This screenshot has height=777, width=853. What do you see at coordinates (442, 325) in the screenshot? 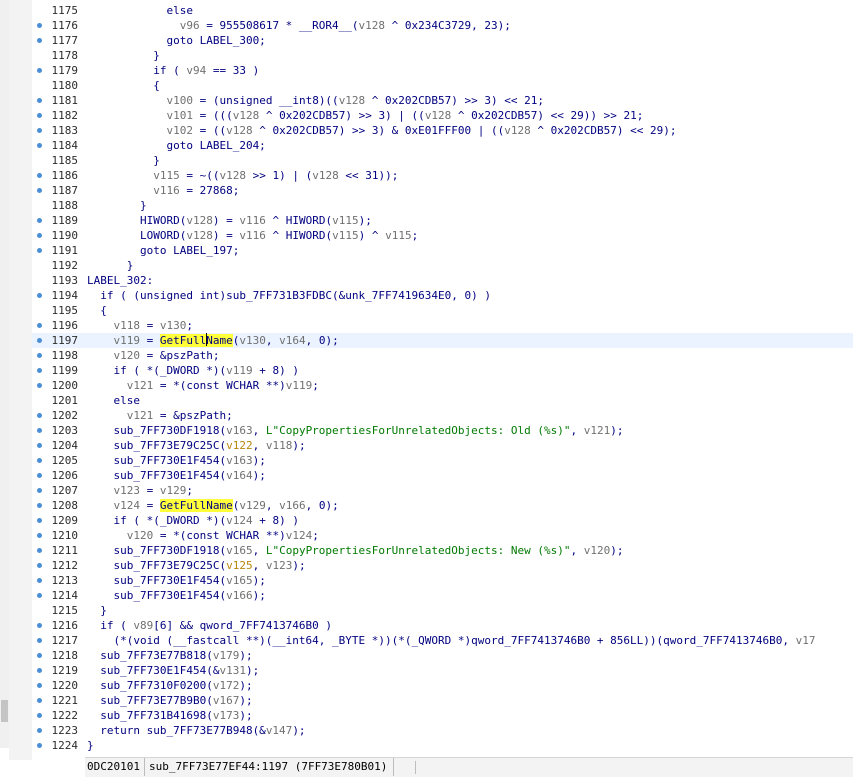
I see `code-line: 1196 v118 = v130;` at bounding box center [442, 325].